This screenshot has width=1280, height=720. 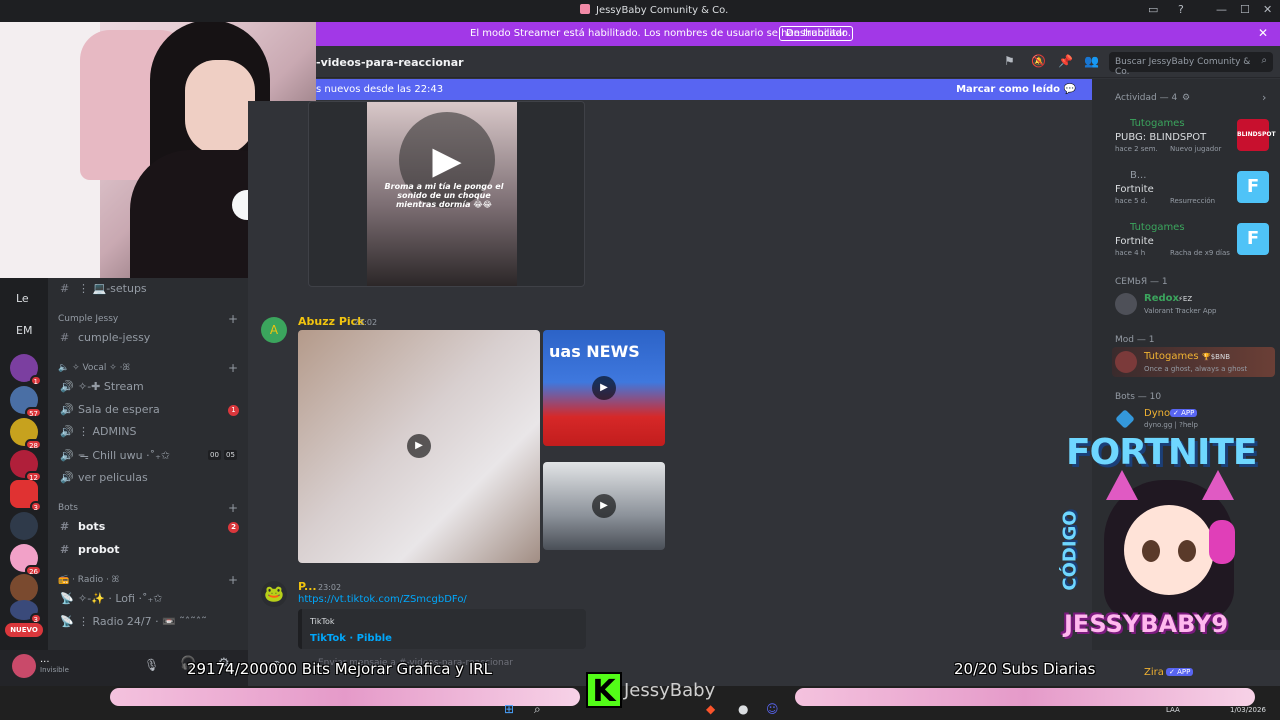 What do you see at coordinates (1221, 9) in the screenshot?
I see `minimize-button: —` at bounding box center [1221, 9].